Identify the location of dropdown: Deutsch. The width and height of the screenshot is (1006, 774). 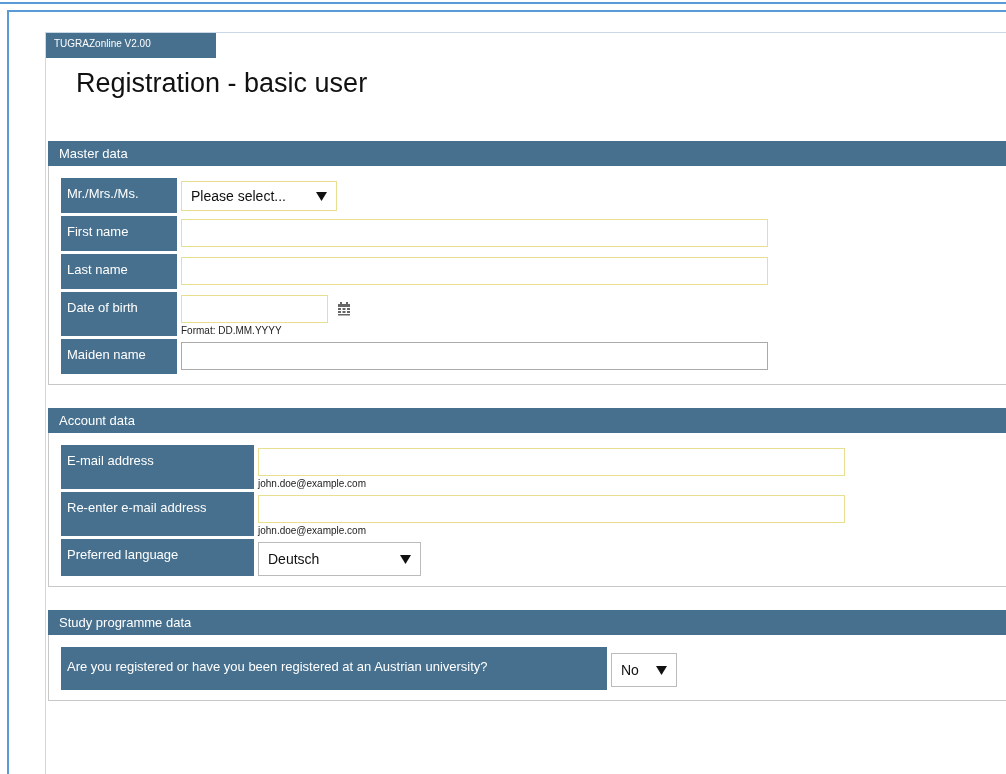
(339, 559).